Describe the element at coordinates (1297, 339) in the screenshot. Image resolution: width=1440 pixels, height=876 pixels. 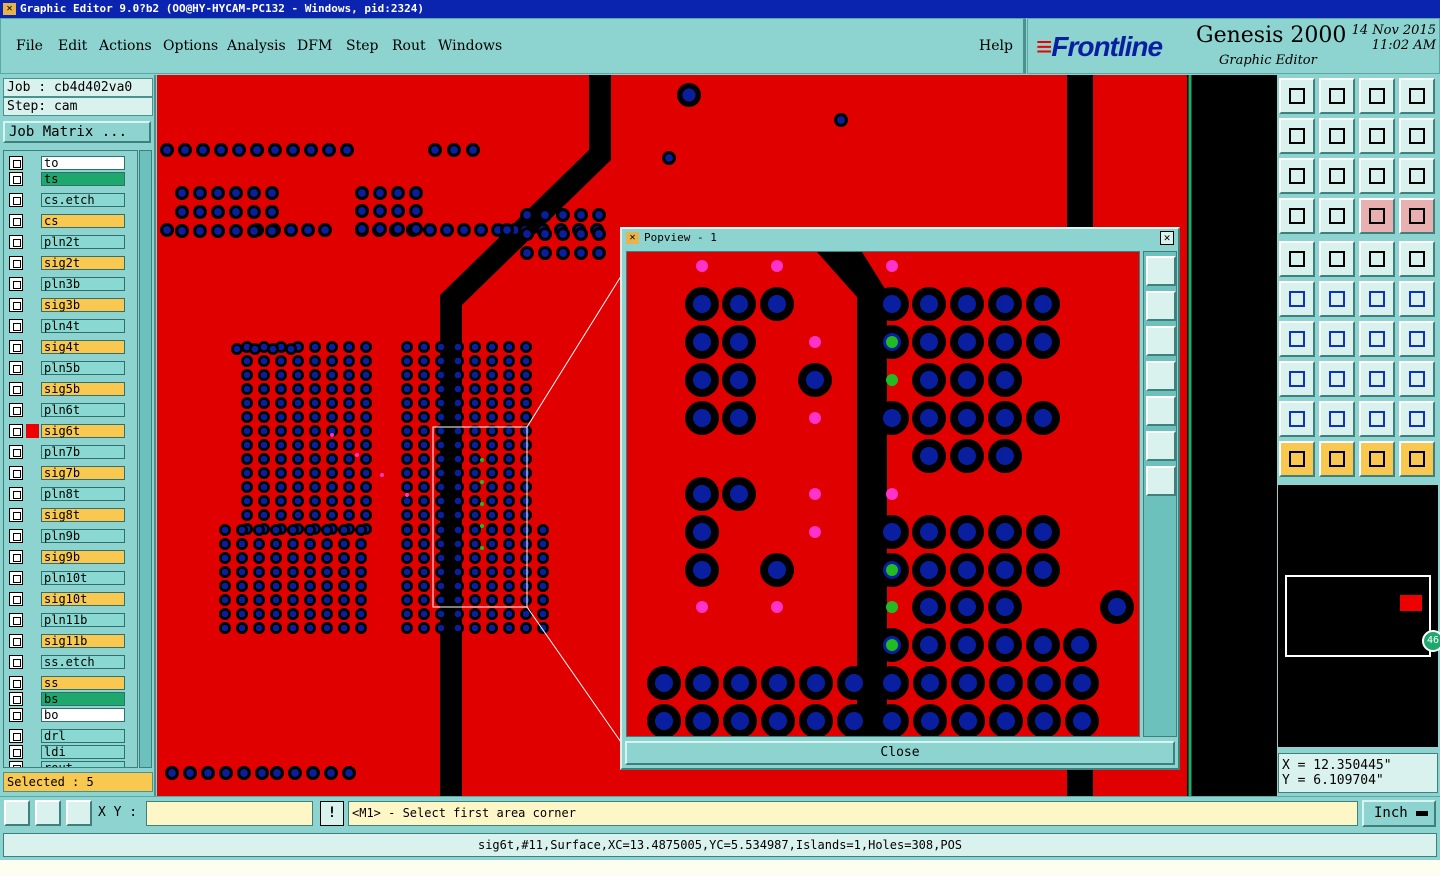
I see `angle-icon` at that location.